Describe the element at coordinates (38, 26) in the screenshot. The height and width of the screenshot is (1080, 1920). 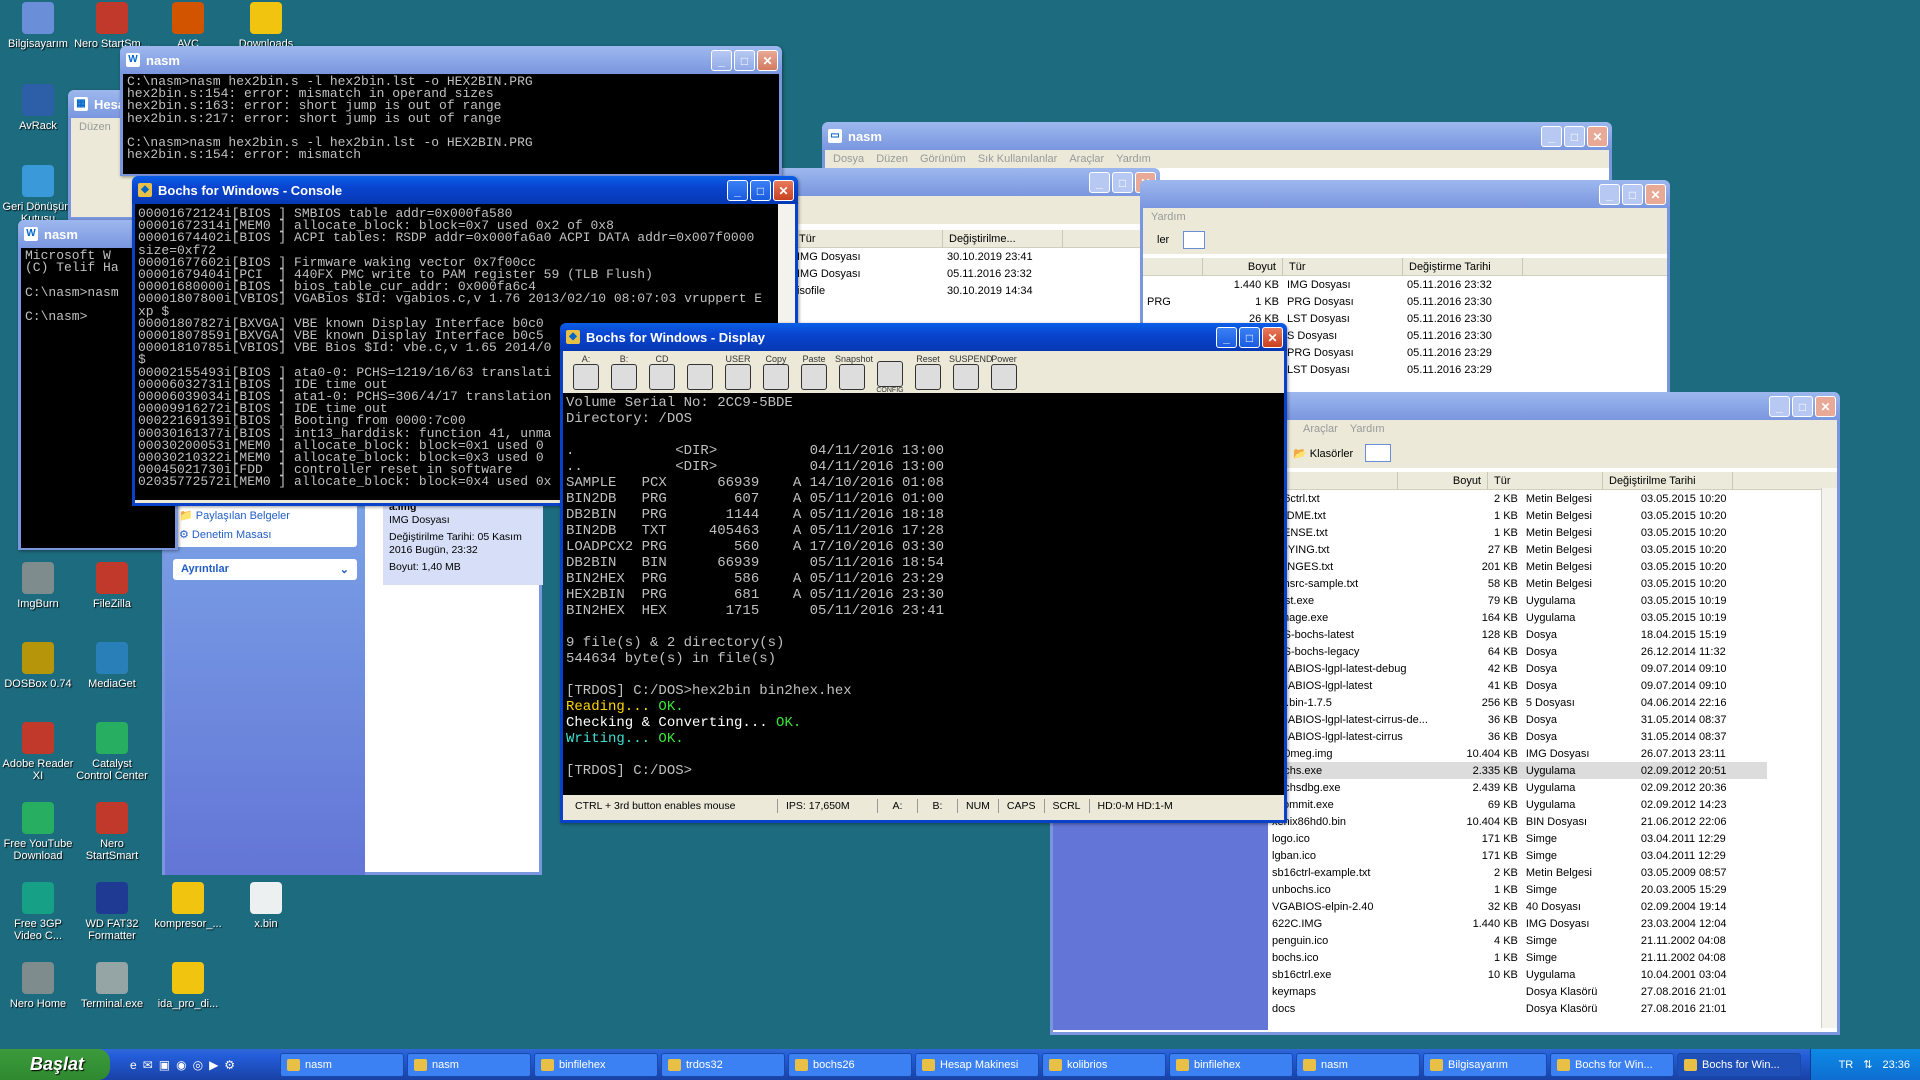
I see `desktop-icon-bilgisayar-m: Bilgisayarım` at that location.